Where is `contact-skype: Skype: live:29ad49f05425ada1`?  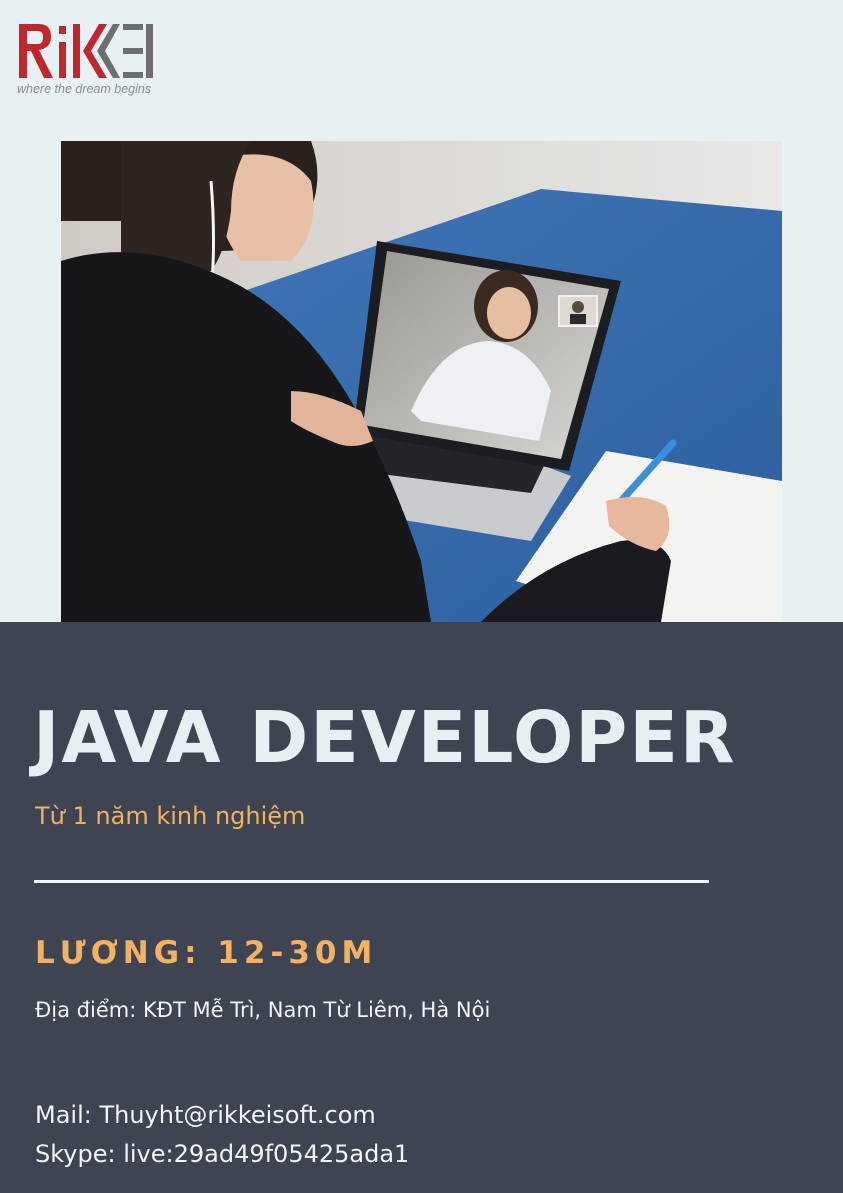
contact-skype: Skype: live:29ad49f05425ada1 is located at coordinates (222, 1154).